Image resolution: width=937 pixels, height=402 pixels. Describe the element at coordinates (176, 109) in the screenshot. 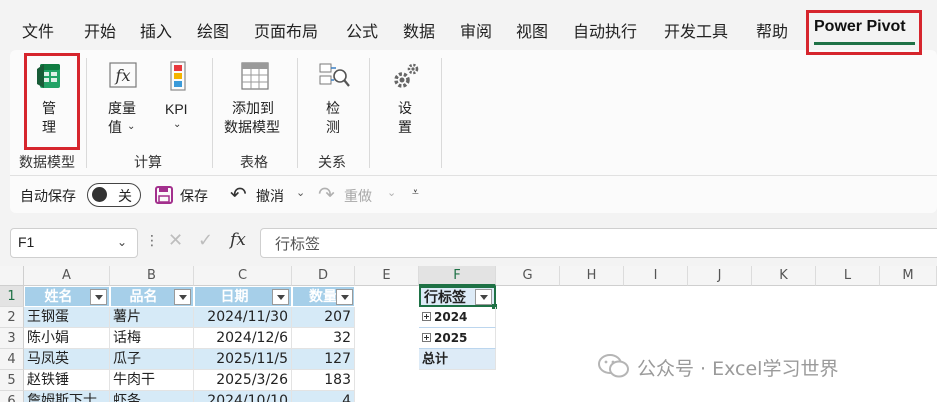

I see `kpi-label: KPI` at that location.